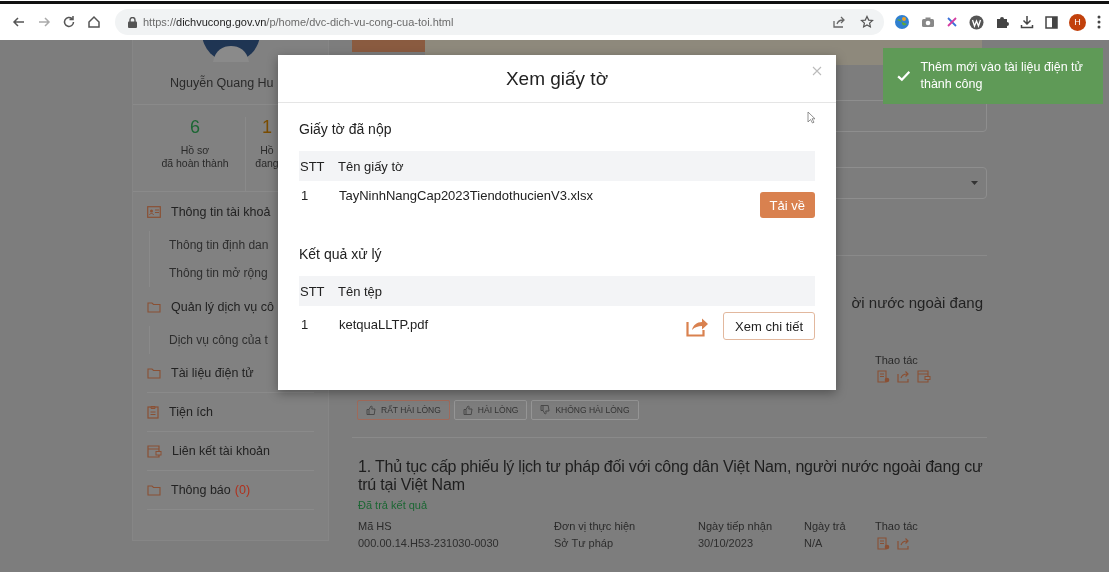 The width and height of the screenshot is (1109, 572). I want to click on reload-icon, so click(69, 22).